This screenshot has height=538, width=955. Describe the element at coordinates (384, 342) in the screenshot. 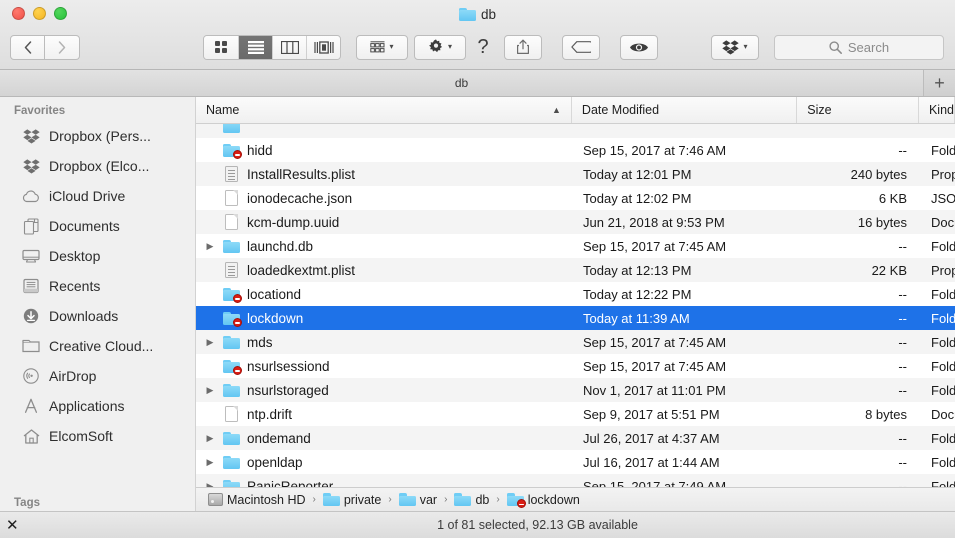

I see `cell-name: ▶ mds` at that location.